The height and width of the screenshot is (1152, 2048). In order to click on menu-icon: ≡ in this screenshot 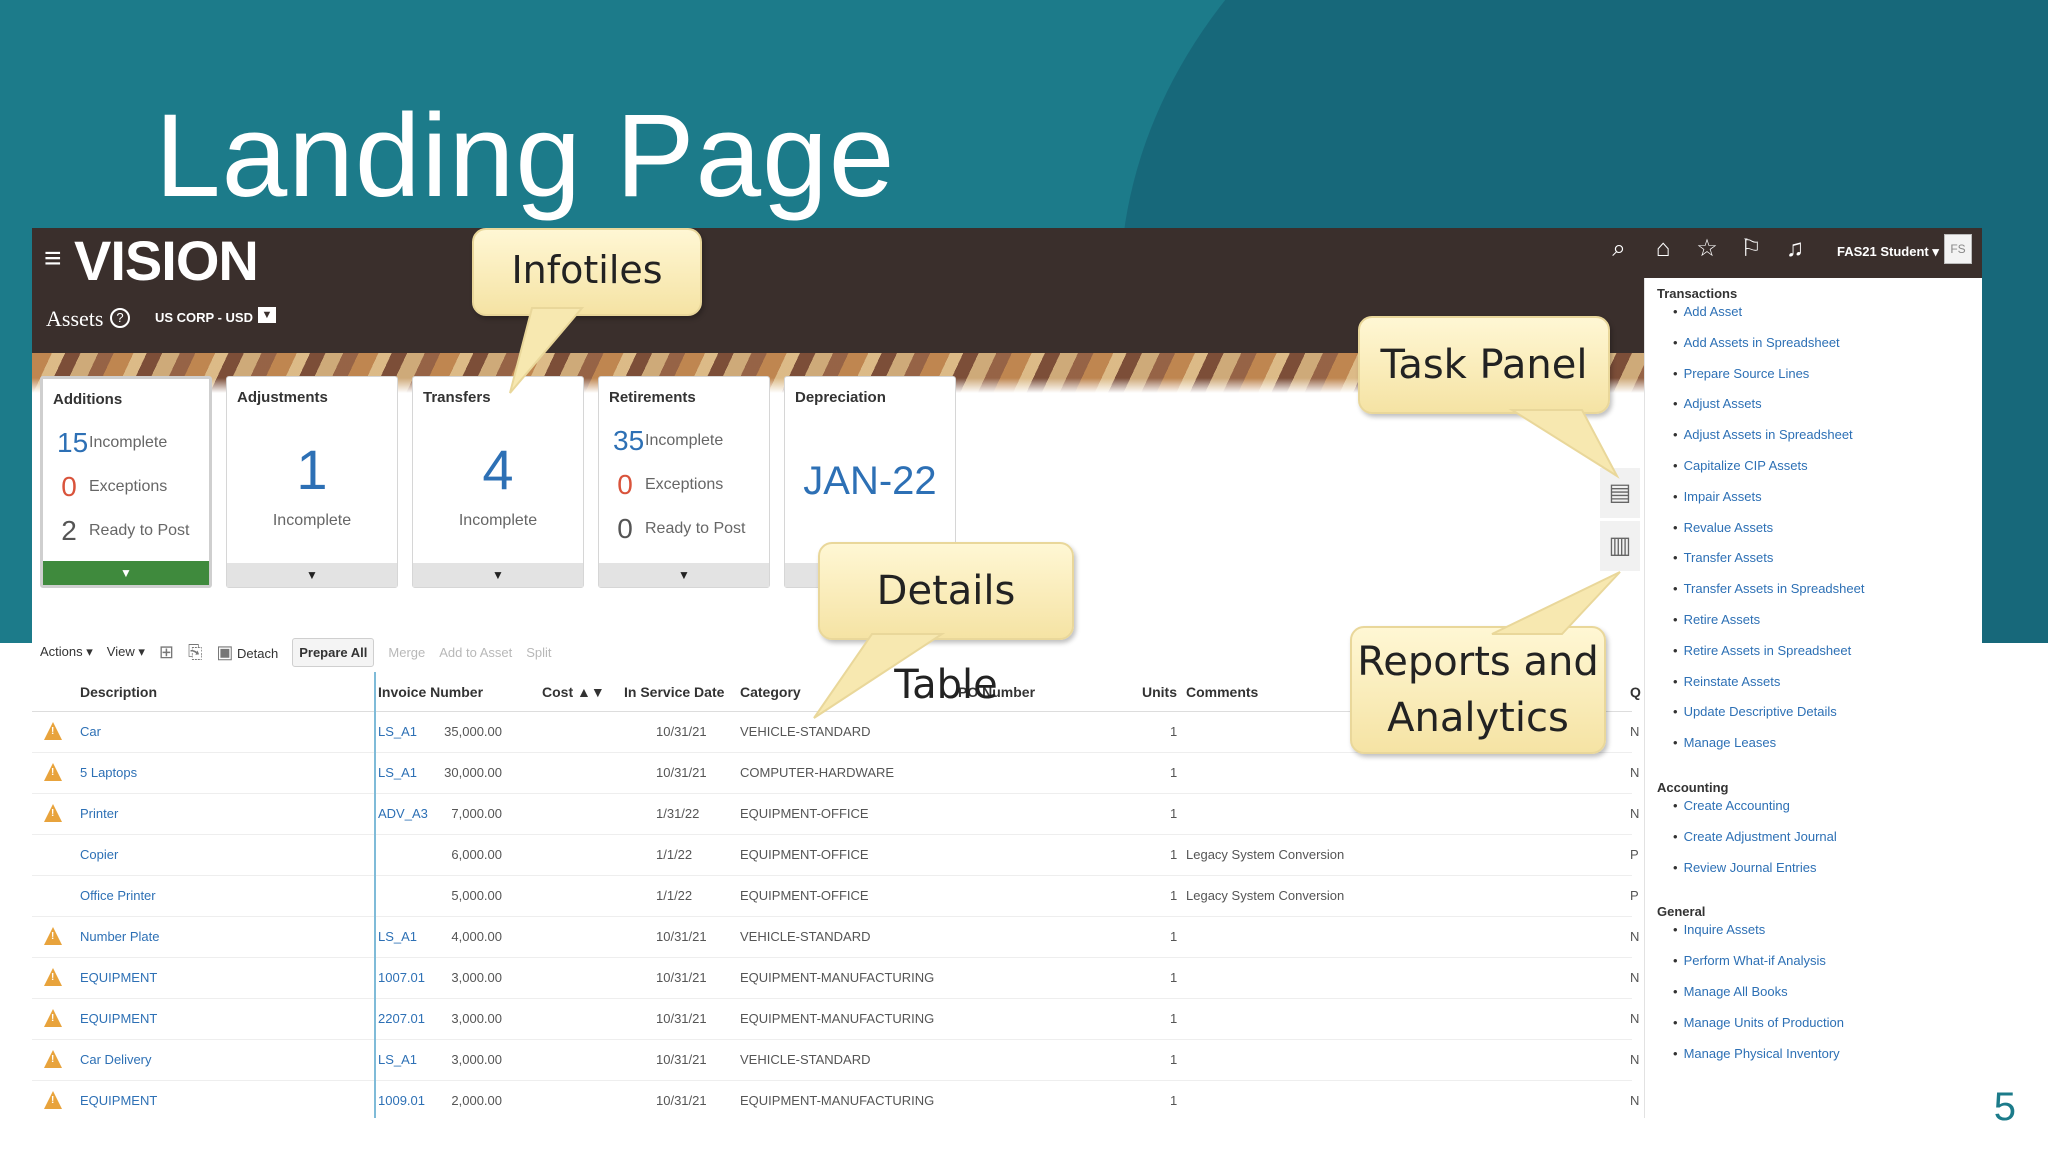, I will do `click(53, 259)`.